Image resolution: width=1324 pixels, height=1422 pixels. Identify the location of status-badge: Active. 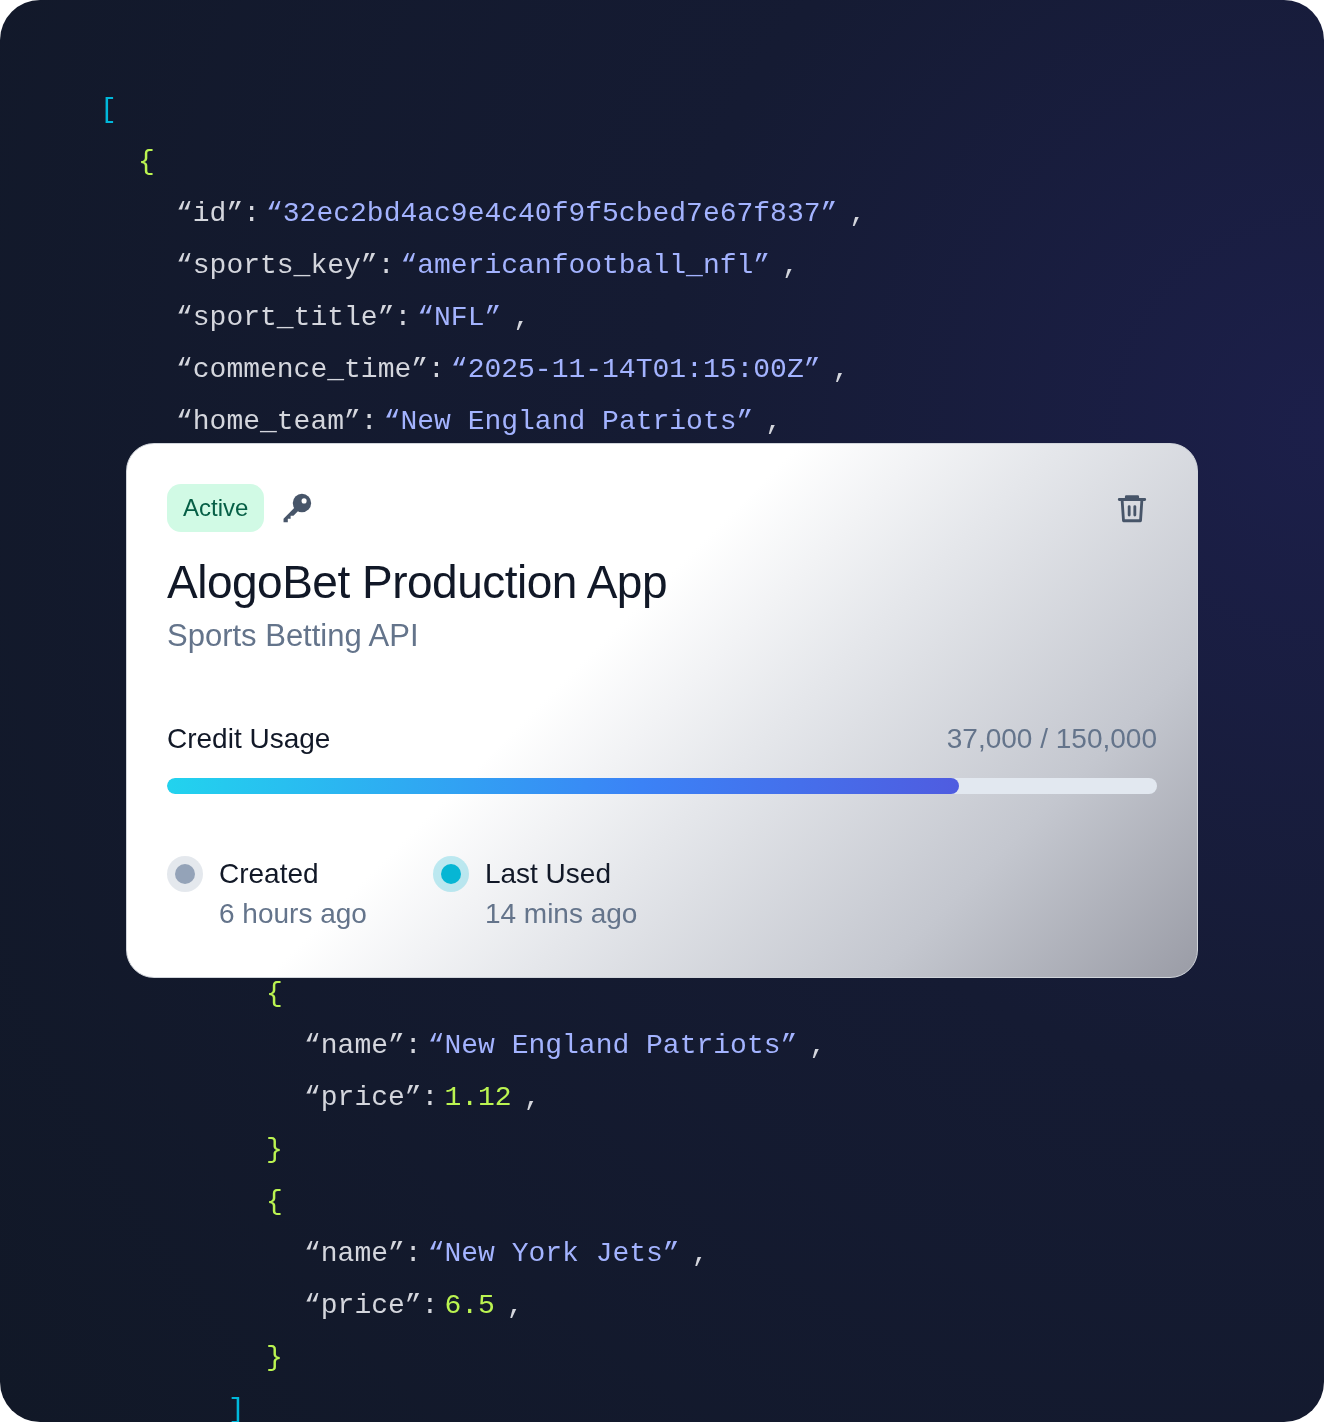
(216, 508).